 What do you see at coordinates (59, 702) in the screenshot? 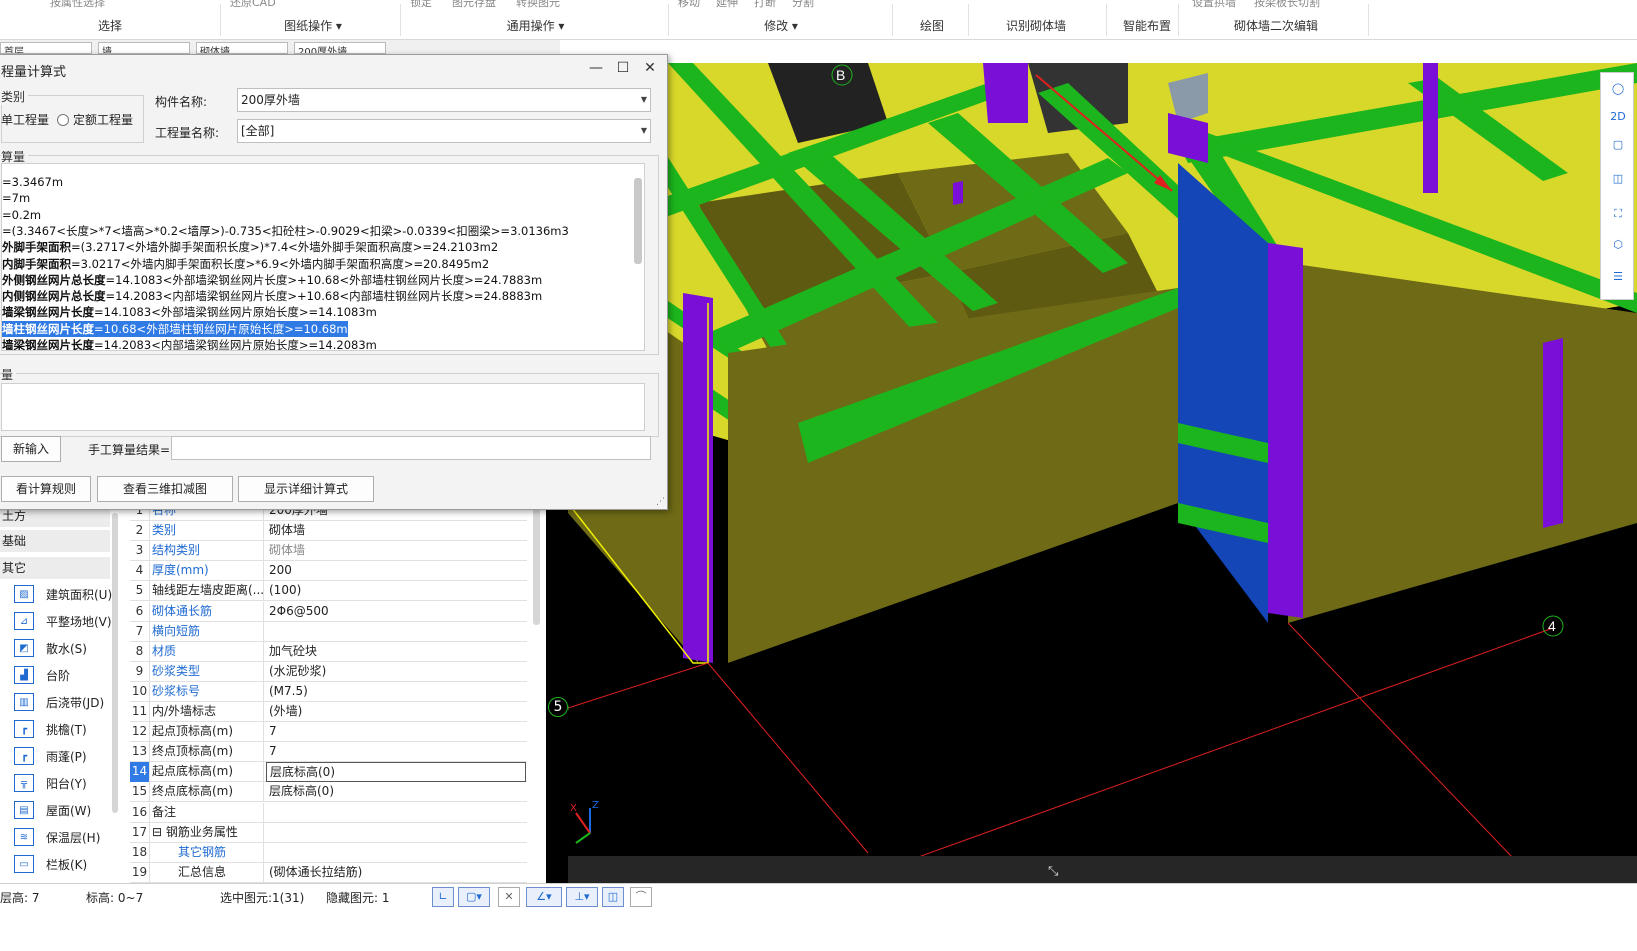
I see `tool-post-pour-strip: ▥ 后浇带(JD)` at bounding box center [59, 702].